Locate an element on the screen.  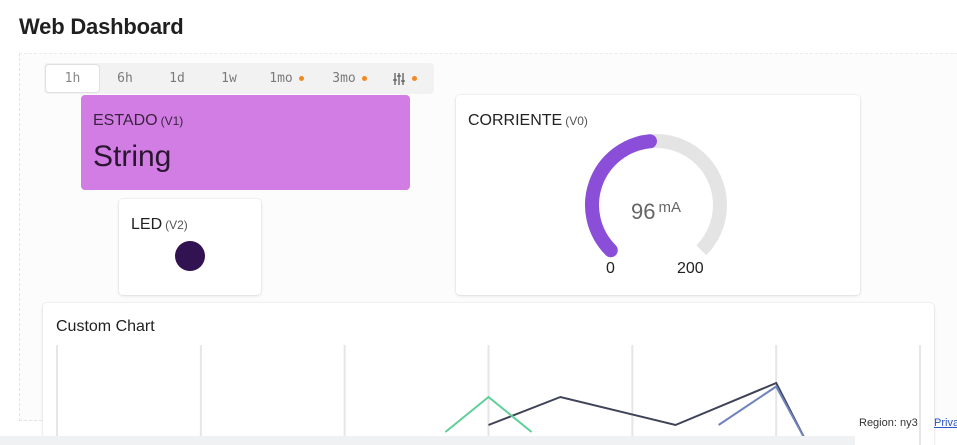
gauge-unit: mA is located at coordinates (669, 207).